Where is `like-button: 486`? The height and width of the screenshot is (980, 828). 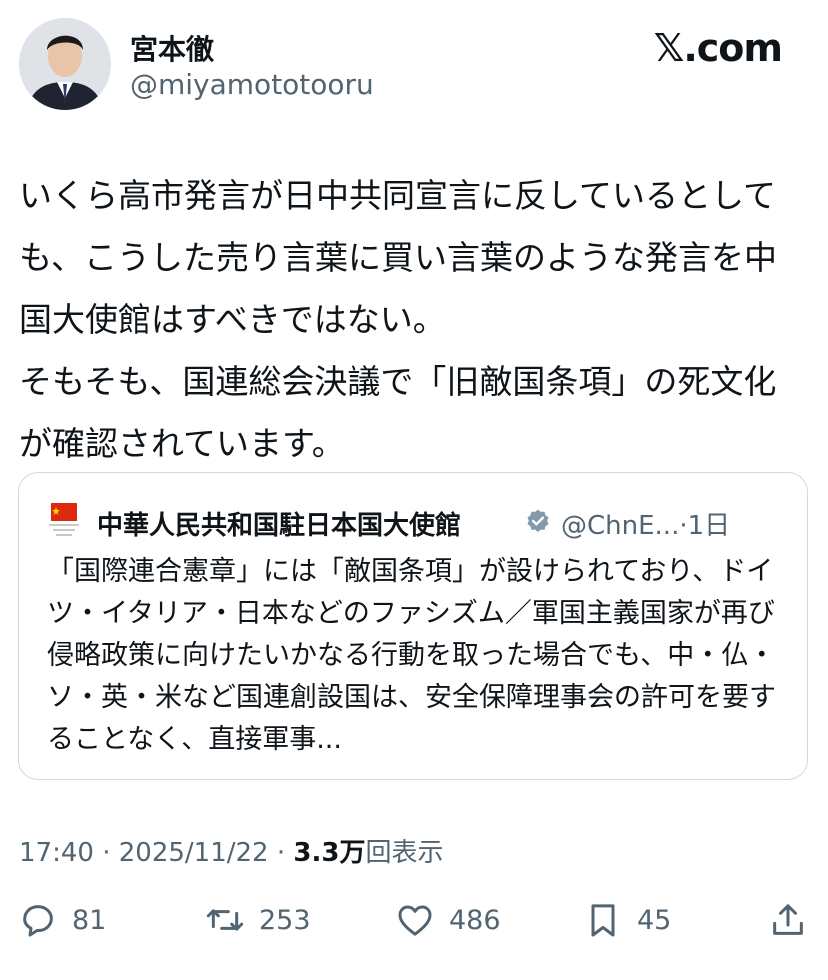
like-button: 486 is located at coordinates (448, 920).